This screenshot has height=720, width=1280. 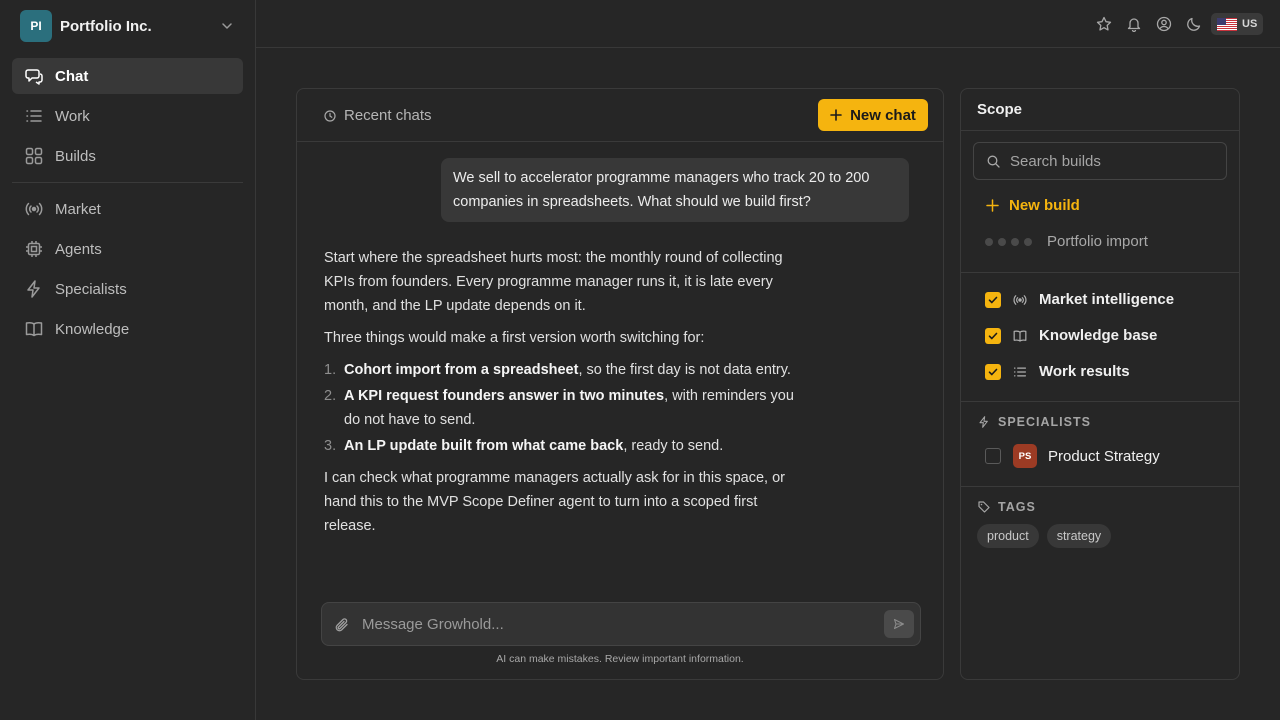 I want to click on locale-label: US, so click(x=1250, y=24).